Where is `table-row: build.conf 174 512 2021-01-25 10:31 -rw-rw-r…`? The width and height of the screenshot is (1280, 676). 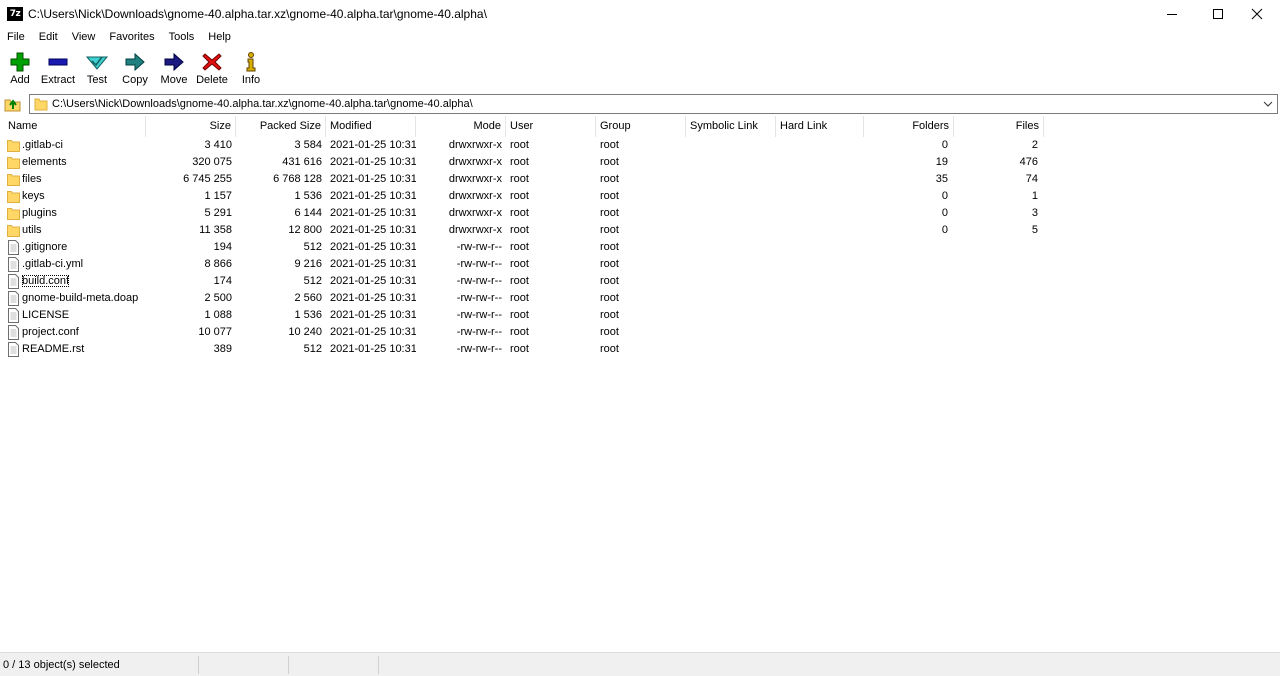 table-row: build.conf 174 512 2021-01-25 10:31 -rw-rw-r… is located at coordinates (522, 281).